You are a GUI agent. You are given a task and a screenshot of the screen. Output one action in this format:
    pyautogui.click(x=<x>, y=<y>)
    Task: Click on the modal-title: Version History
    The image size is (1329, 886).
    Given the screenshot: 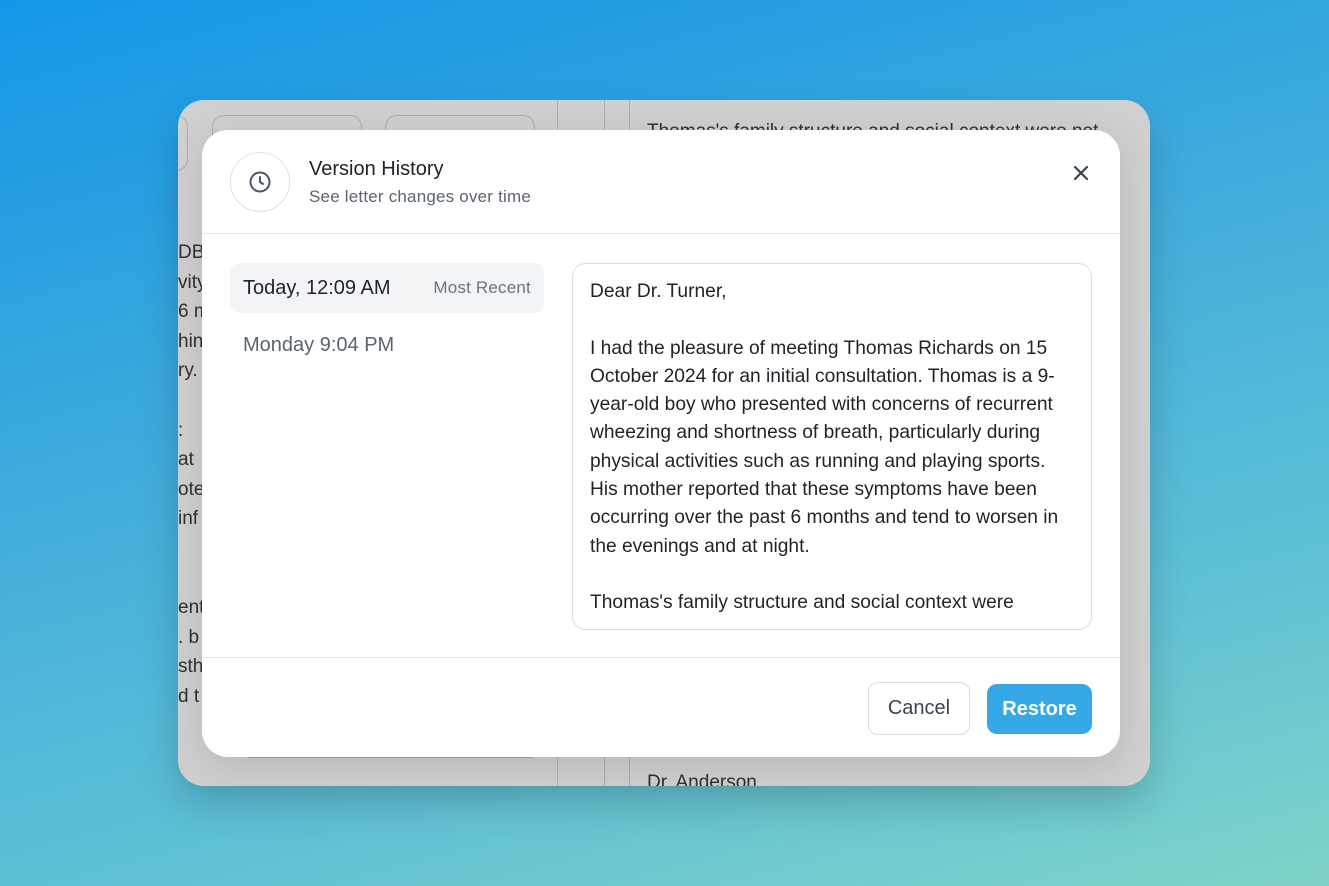 What is the action you would take?
    pyautogui.click(x=376, y=169)
    